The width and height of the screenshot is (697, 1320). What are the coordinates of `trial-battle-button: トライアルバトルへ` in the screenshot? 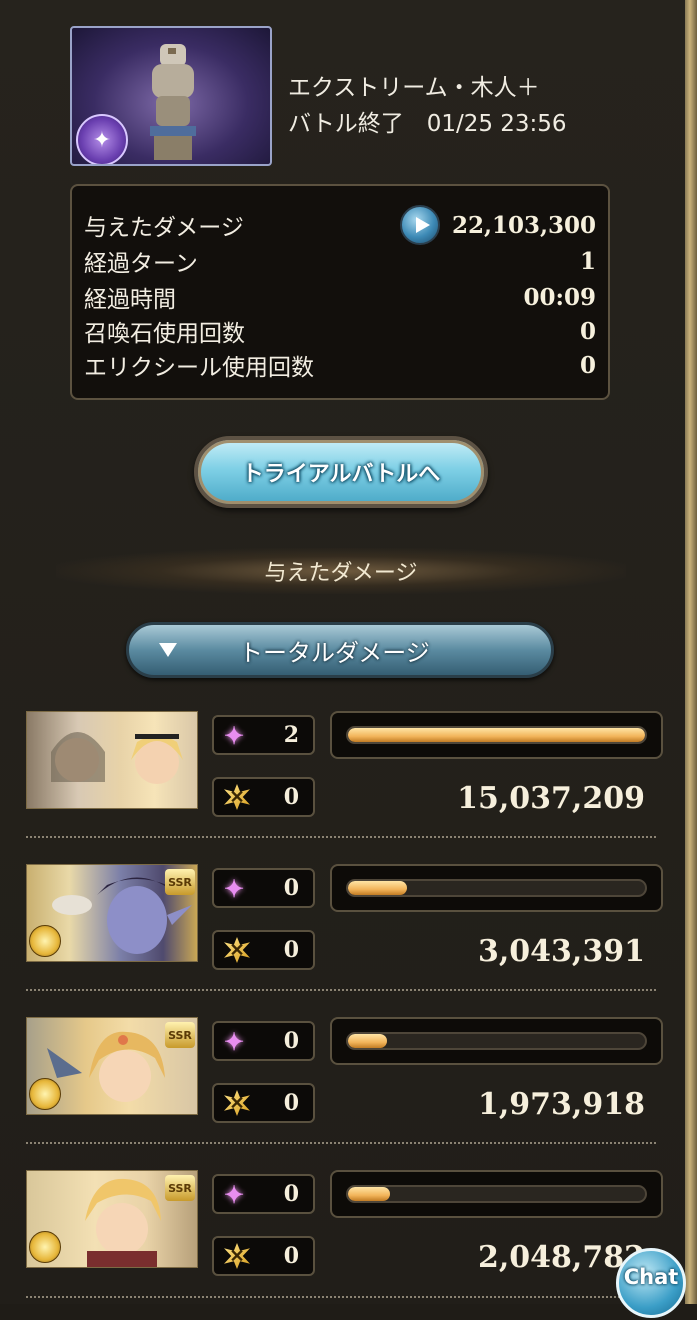 It's located at (341, 472).